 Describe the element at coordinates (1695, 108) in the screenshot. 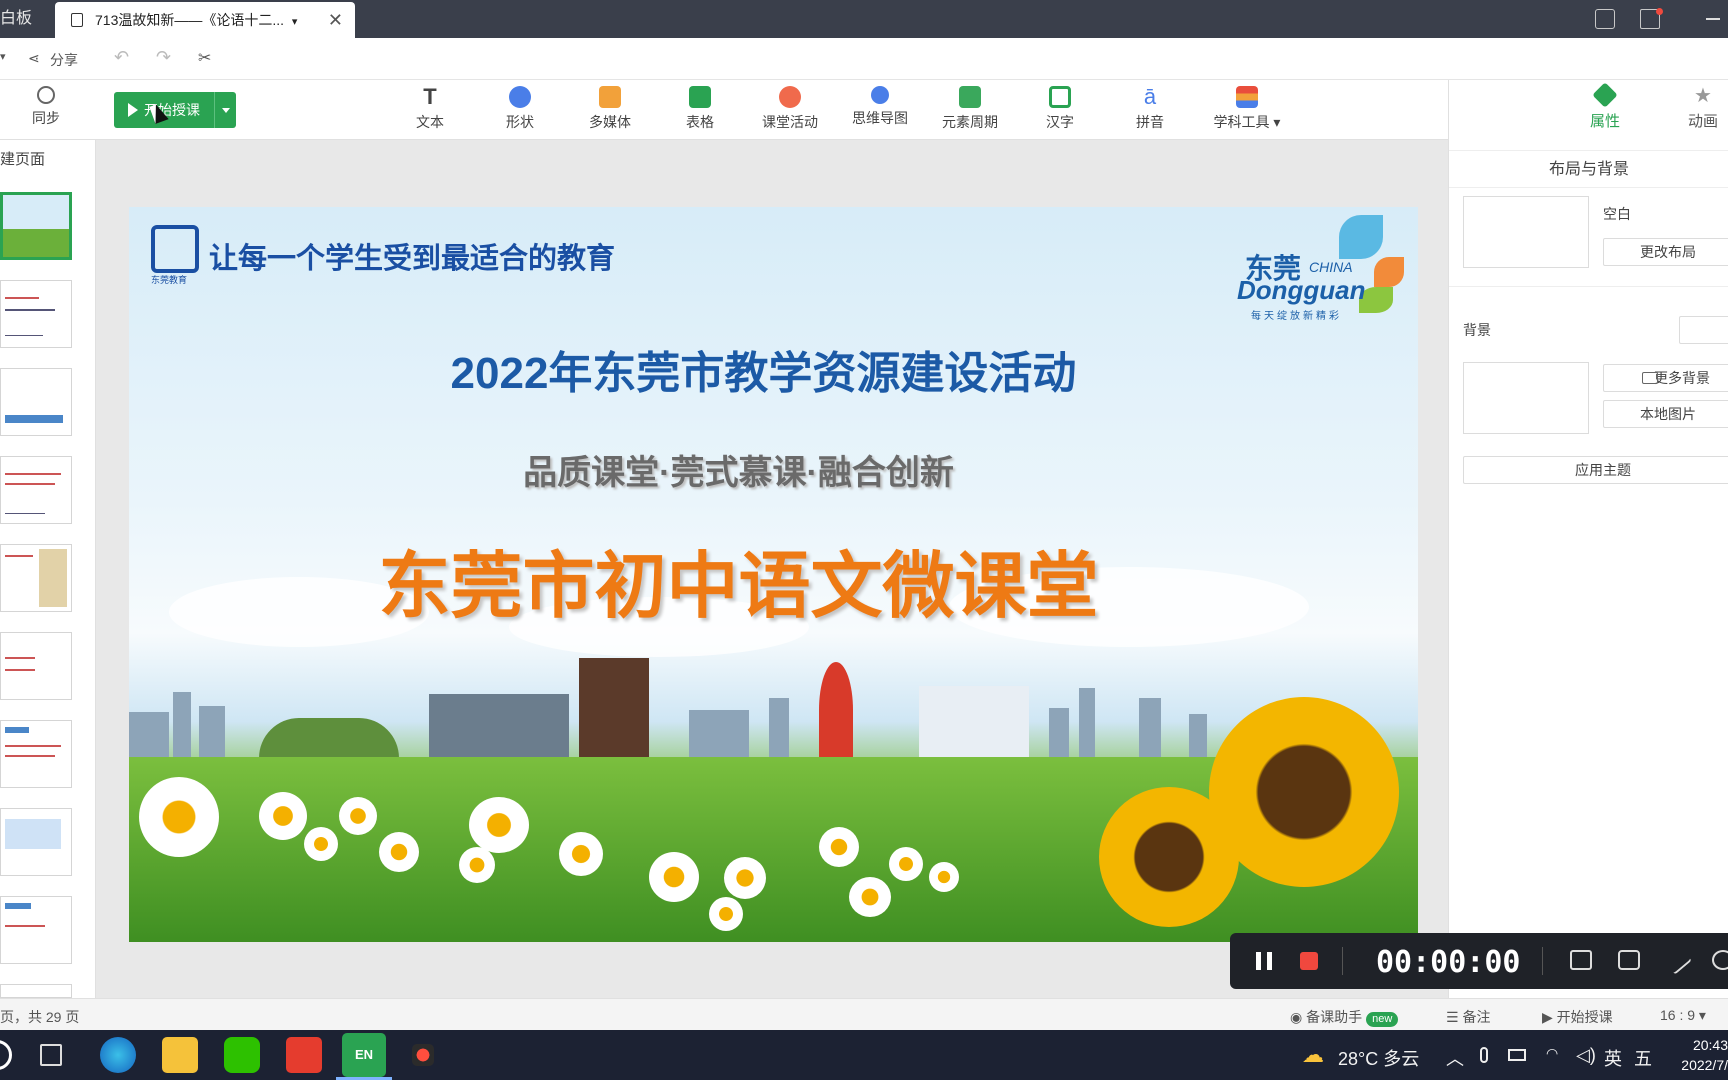

I see `tab-animation: ★ 动画` at that location.